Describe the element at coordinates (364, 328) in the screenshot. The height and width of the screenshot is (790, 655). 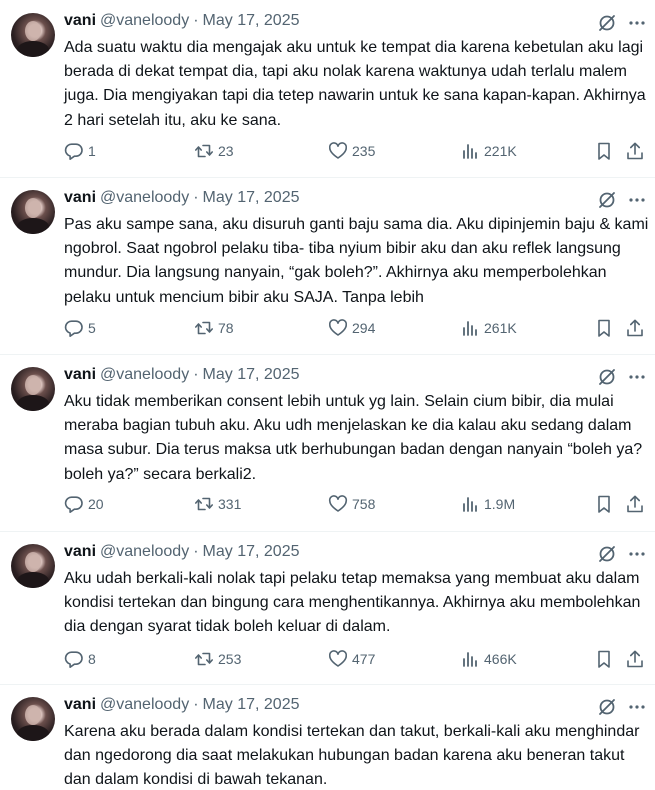
I see `like-count: 294` at that location.